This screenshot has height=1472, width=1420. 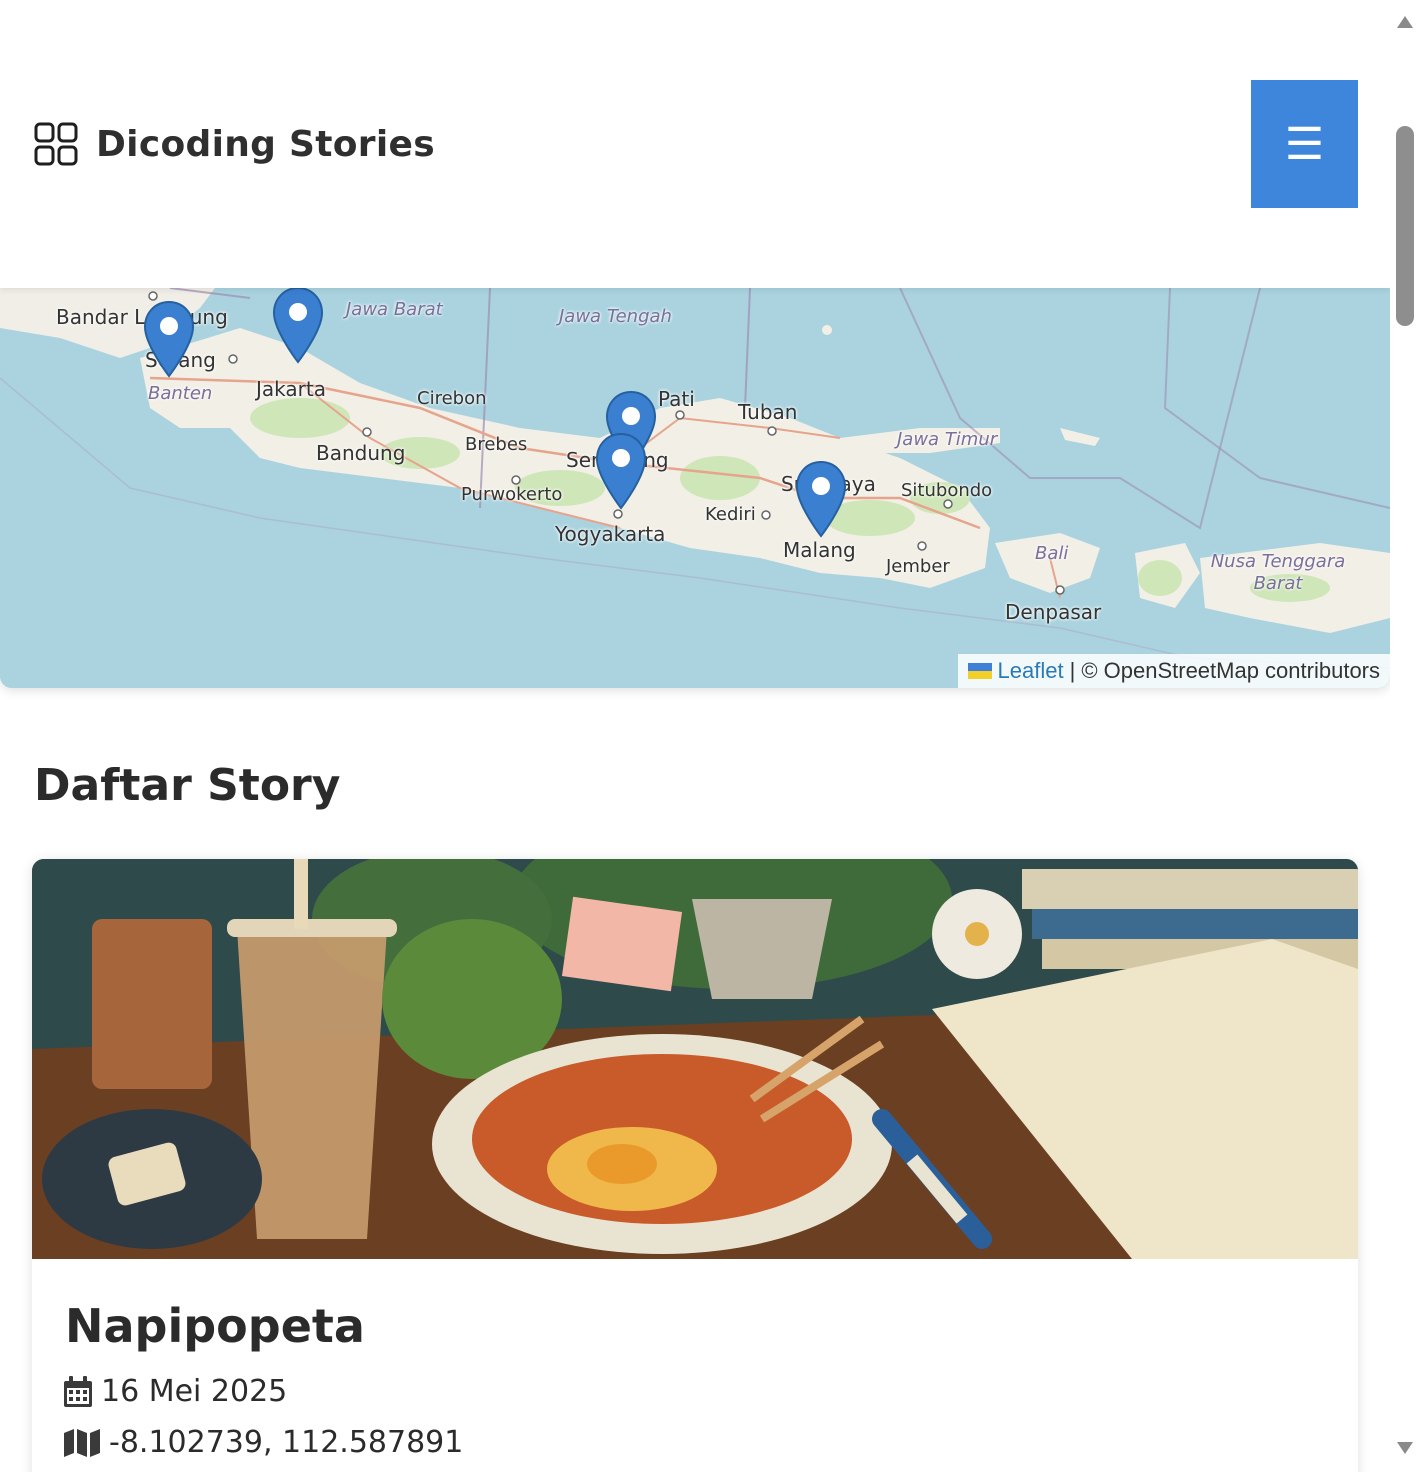 I want to click on brand-title: Dicoding Stories, so click(x=265, y=144).